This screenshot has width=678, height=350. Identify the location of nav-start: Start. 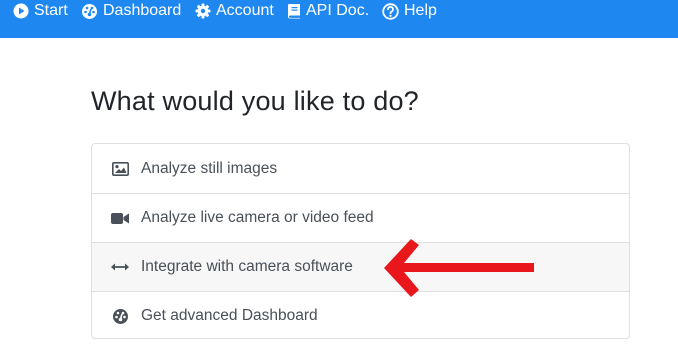
(40, 11).